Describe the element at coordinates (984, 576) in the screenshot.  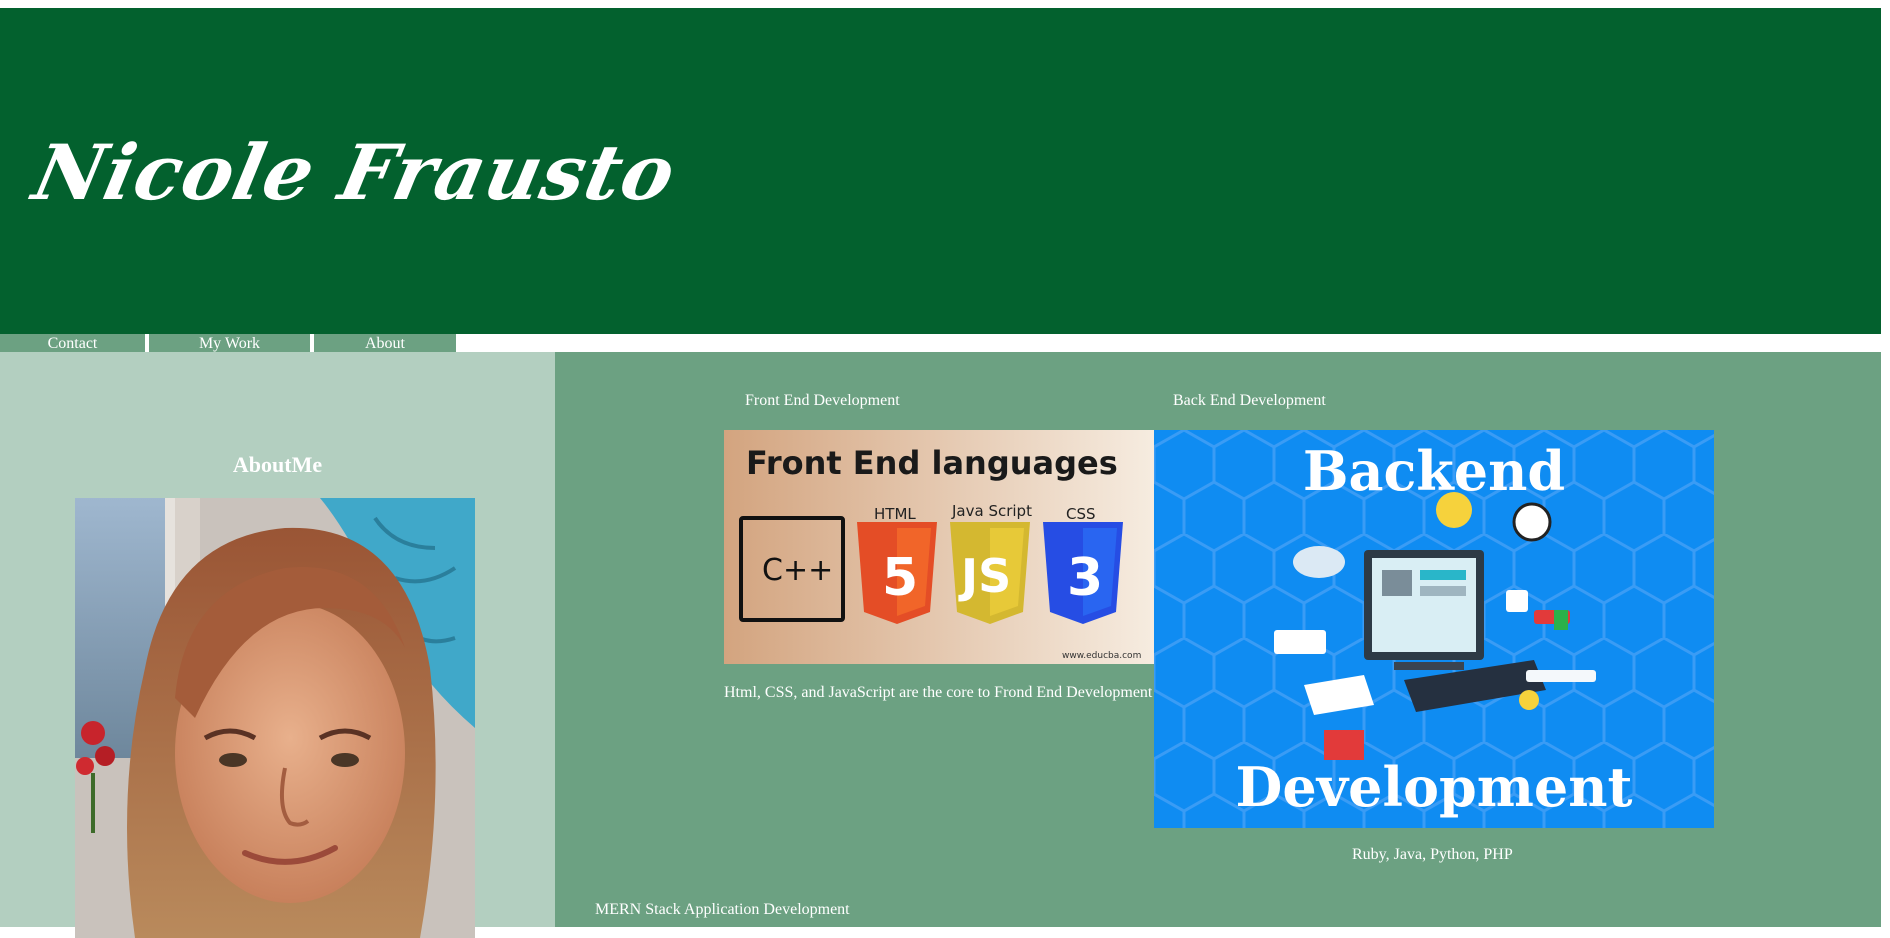
I see `js-badge: JS` at that location.